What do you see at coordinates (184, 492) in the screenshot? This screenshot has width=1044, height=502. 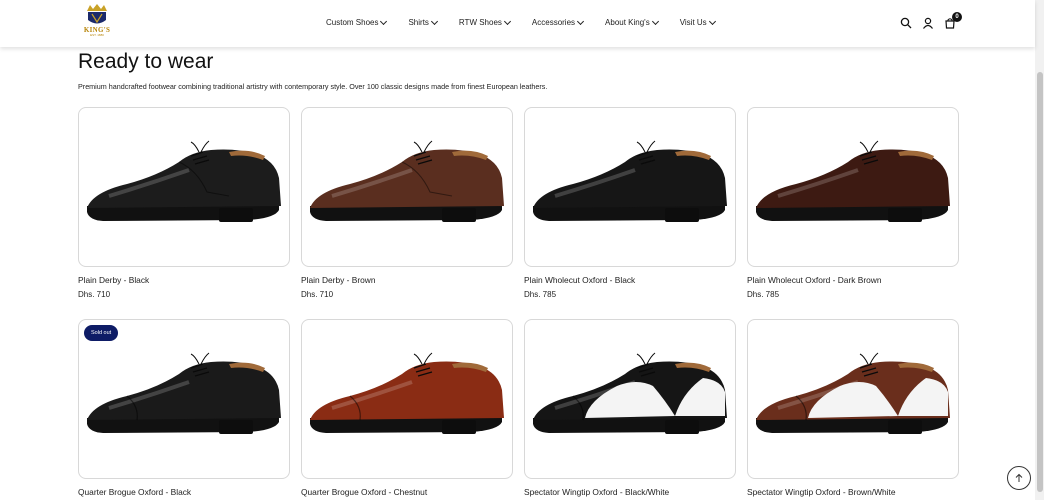 I see `product-title: Quarter Brogue Oxford - Black` at bounding box center [184, 492].